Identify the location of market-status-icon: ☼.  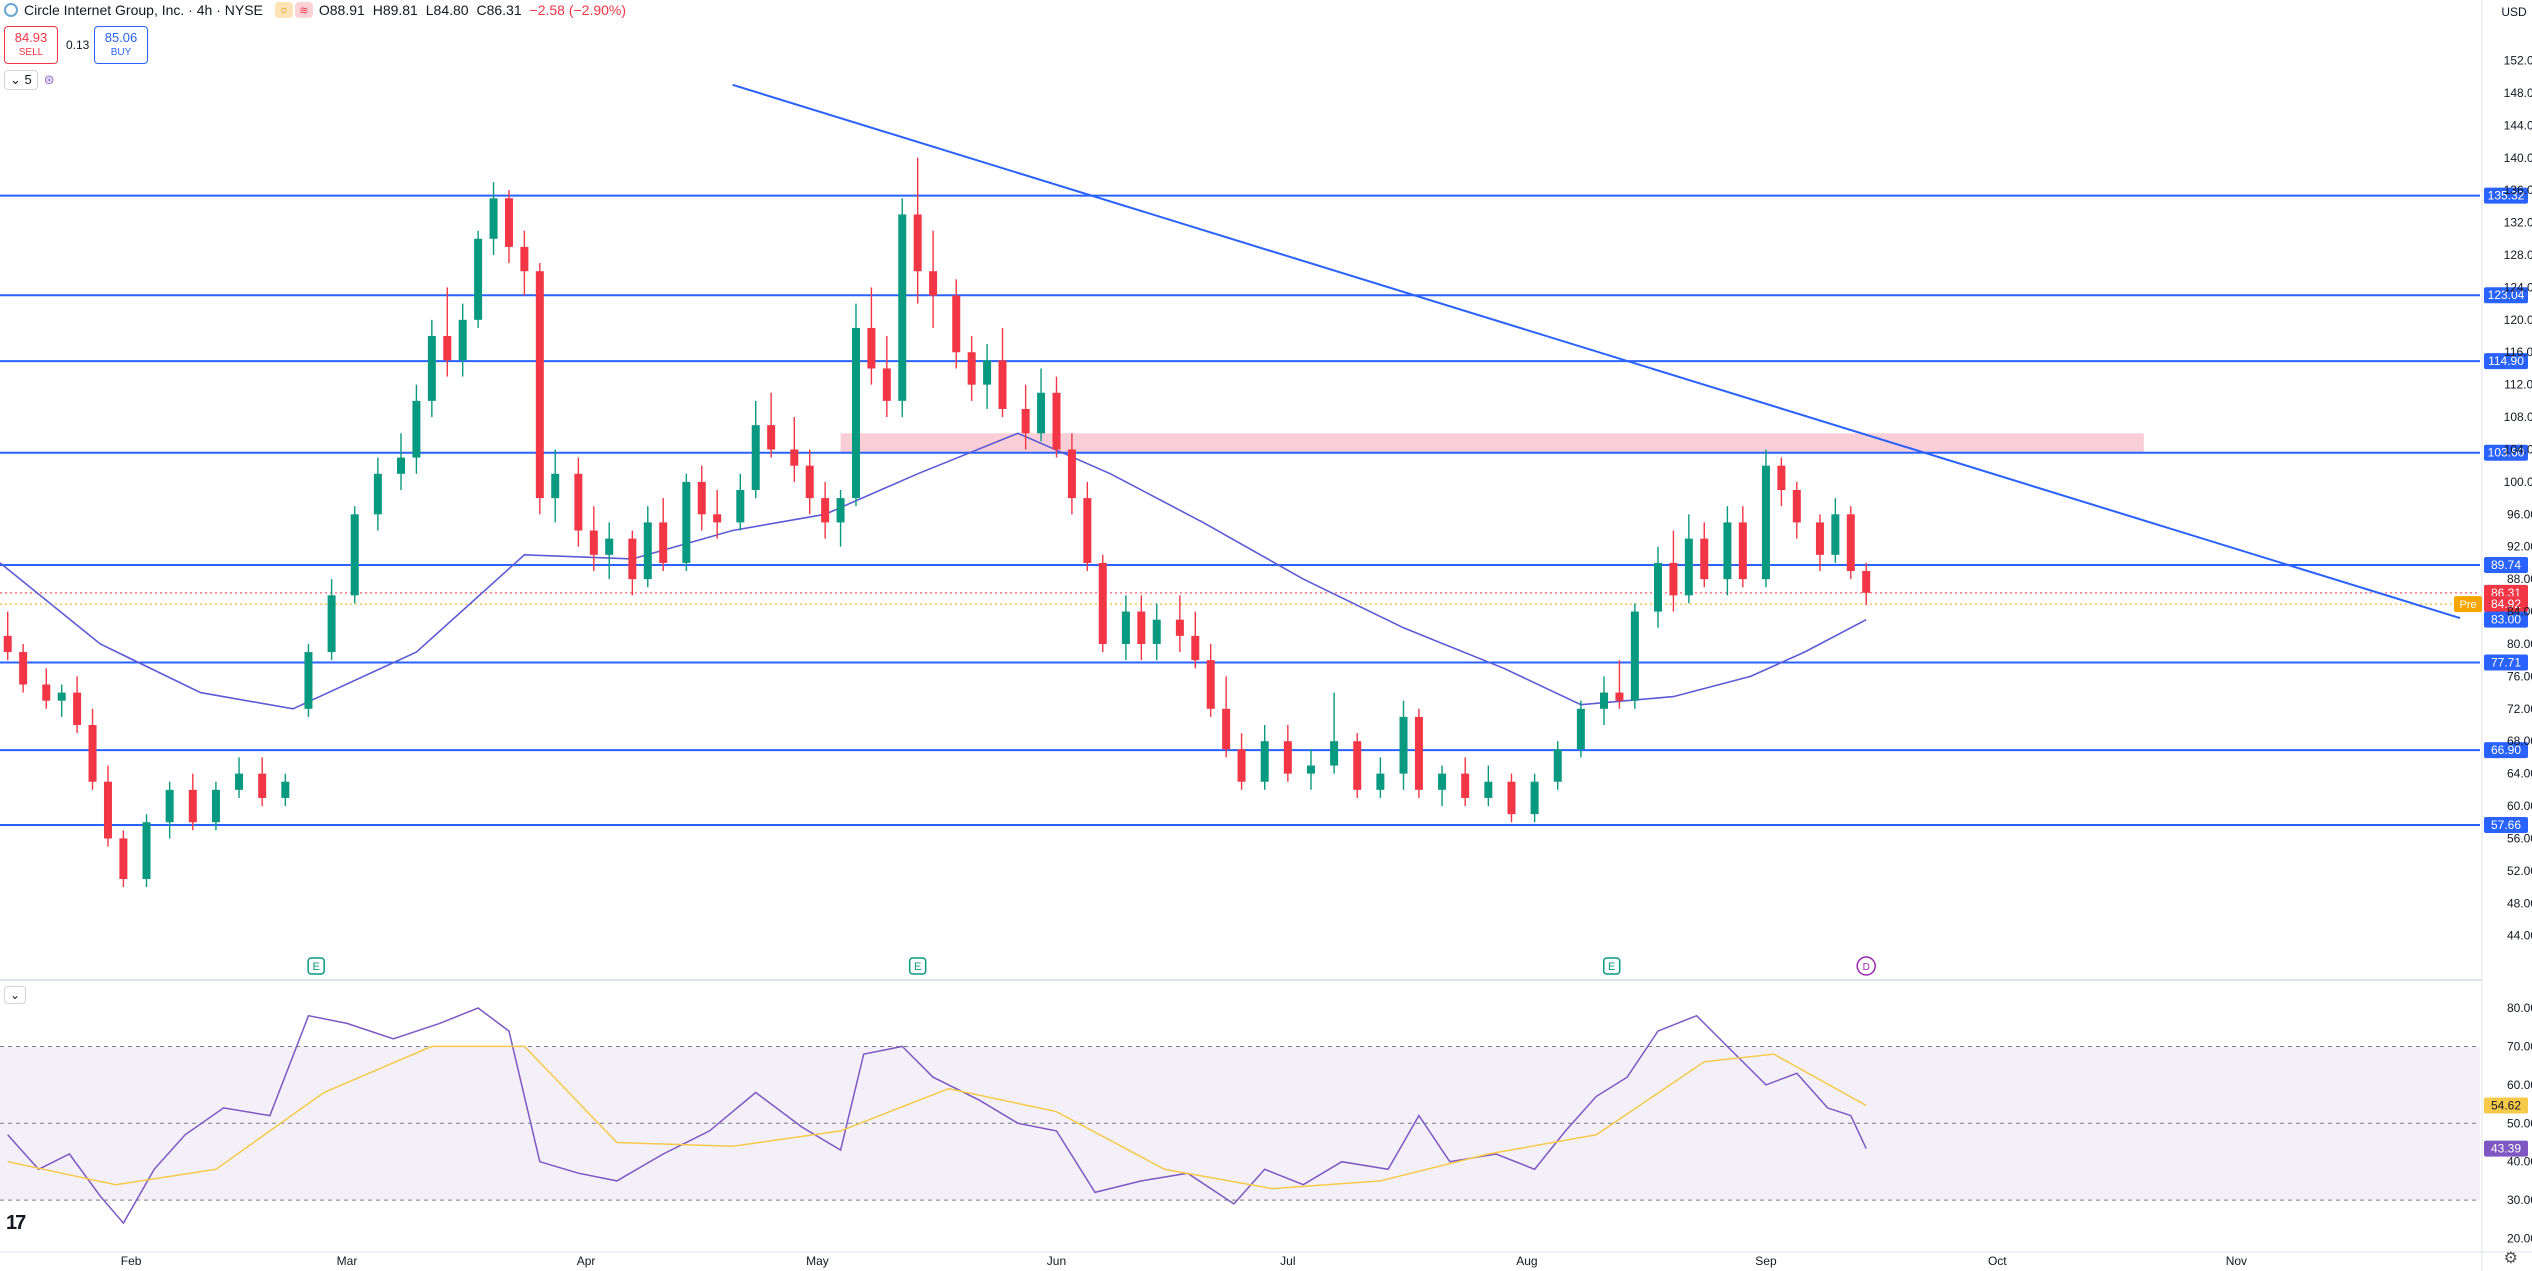
(283, 10).